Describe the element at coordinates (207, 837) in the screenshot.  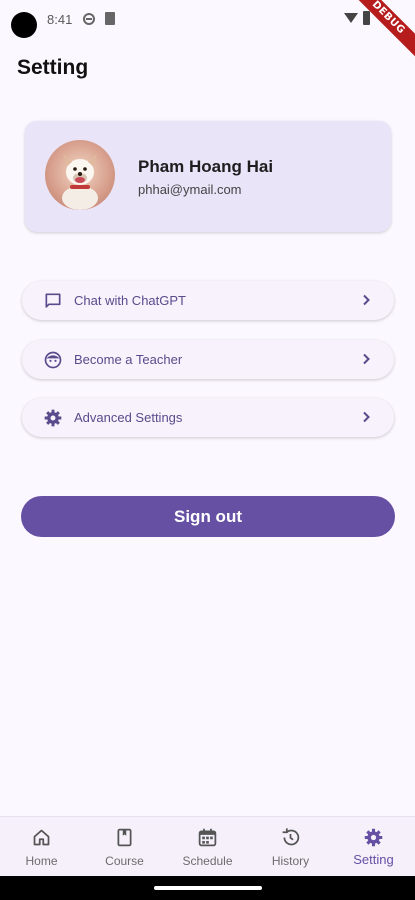
I see `calendar-icon` at that location.